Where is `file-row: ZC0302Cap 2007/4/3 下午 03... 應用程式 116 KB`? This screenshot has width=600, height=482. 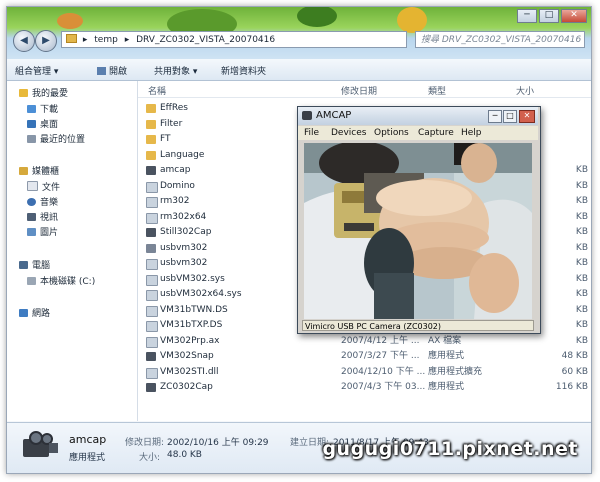
file-row: ZC0302Cap 2007/4/3 下午 03... 應用程式 116 KB is located at coordinates (364, 387).